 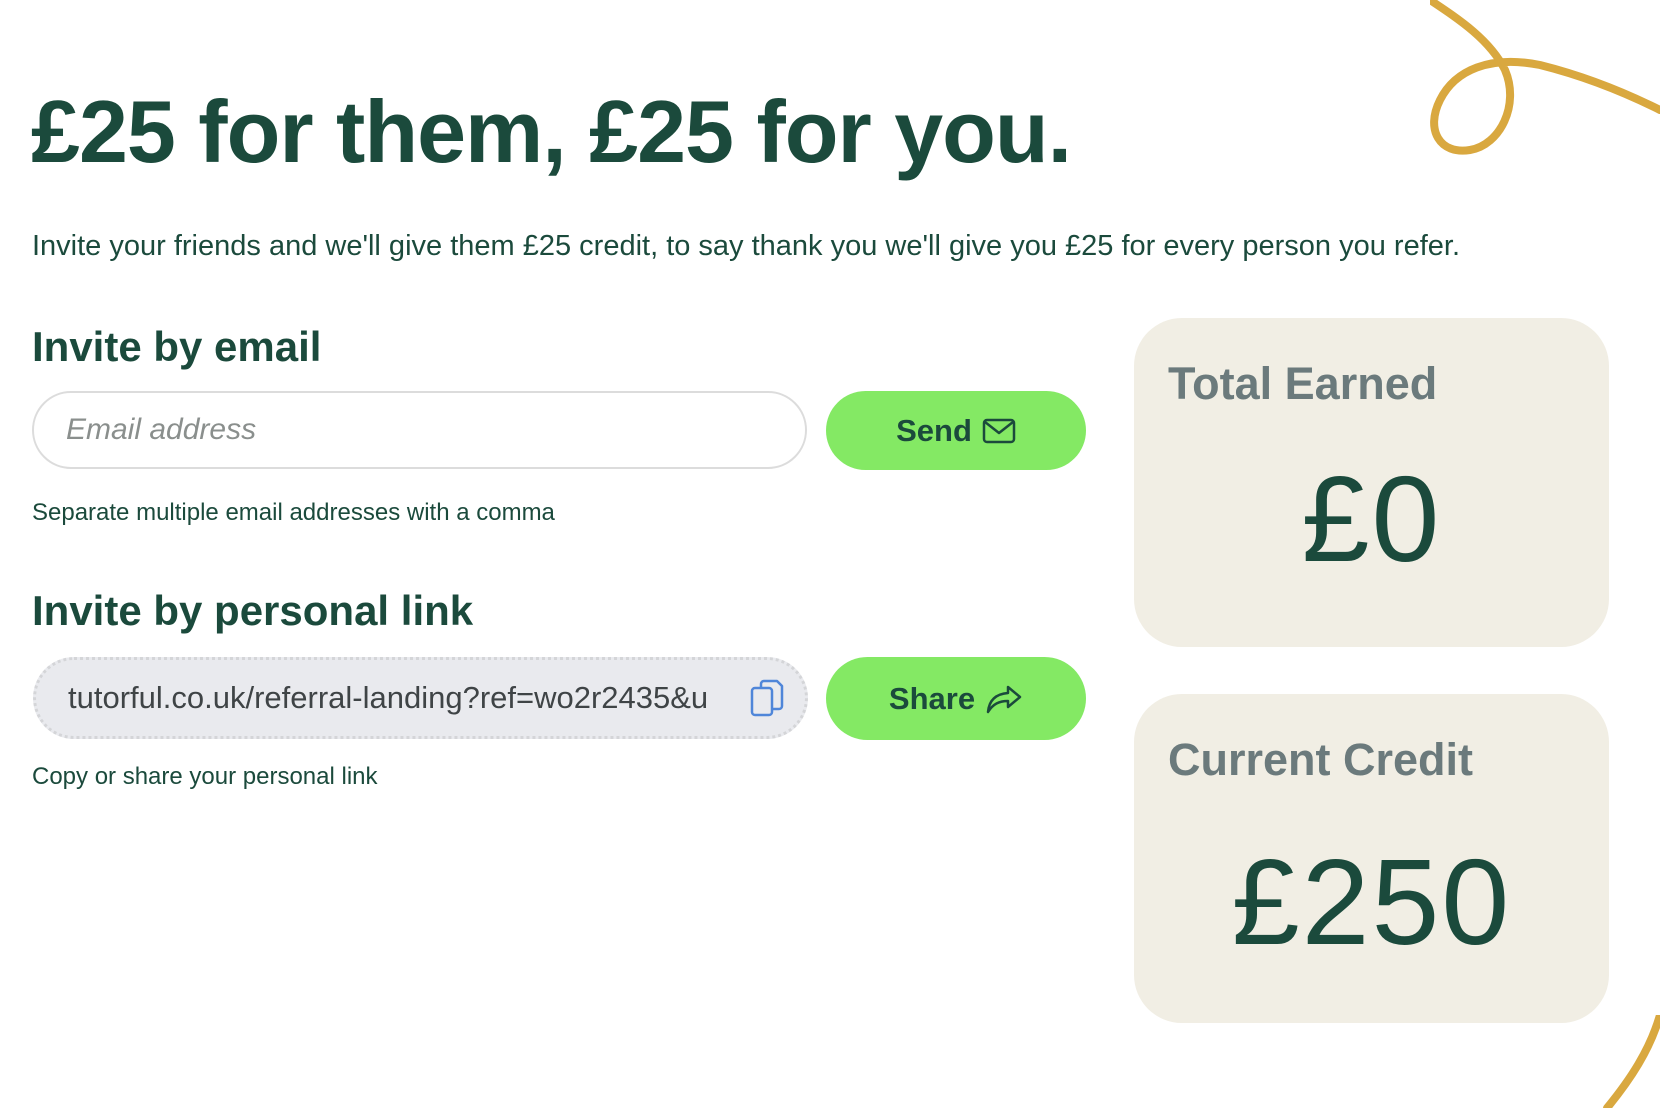 I want to click on decorative-doodle-corner, so click(x=1631, y=1061).